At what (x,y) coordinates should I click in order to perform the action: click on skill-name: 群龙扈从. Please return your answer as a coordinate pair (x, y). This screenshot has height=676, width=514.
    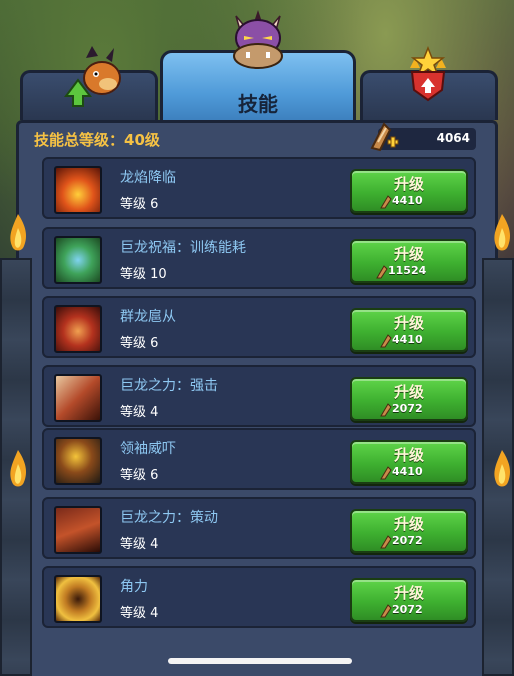
    Looking at the image, I should click on (148, 317).